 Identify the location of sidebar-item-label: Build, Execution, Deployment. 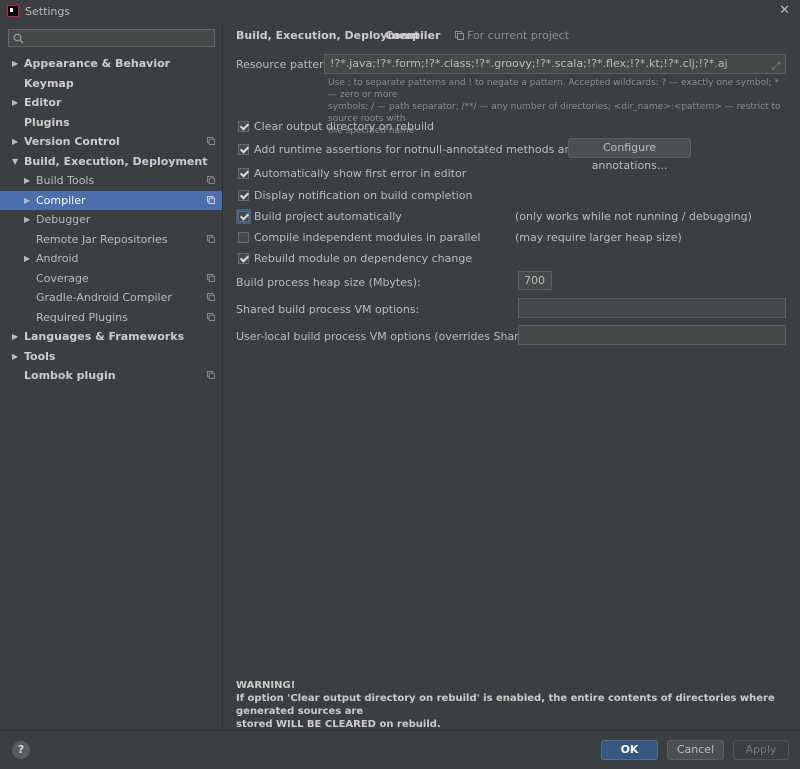
(116, 161).